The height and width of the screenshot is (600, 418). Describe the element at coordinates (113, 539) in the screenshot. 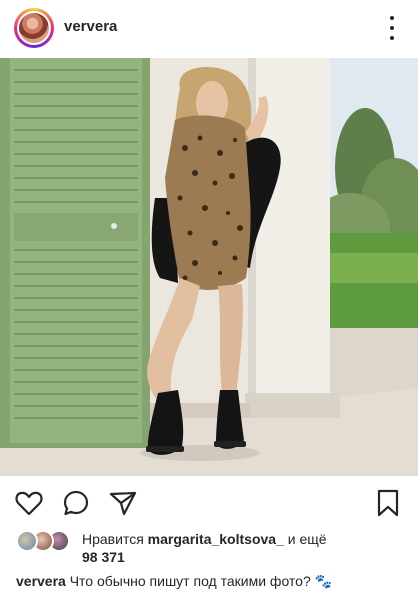

I see `likes-prefix: Нравится` at that location.